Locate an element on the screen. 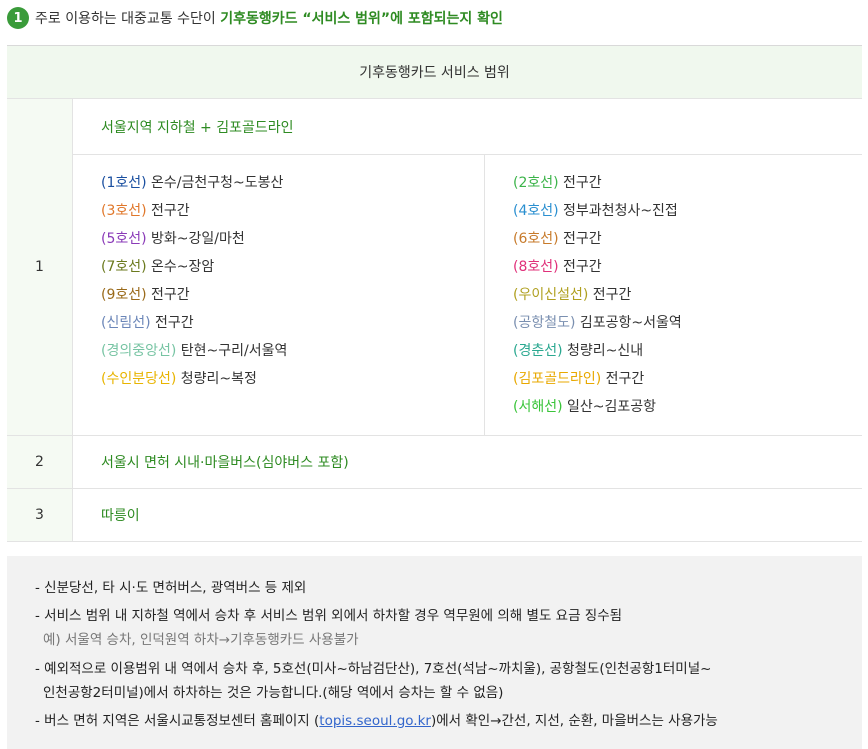 Image resolution: width=868 pixels, height=749 pixels. table-row: 3 따릉이 is located at coordinates (434, 515).